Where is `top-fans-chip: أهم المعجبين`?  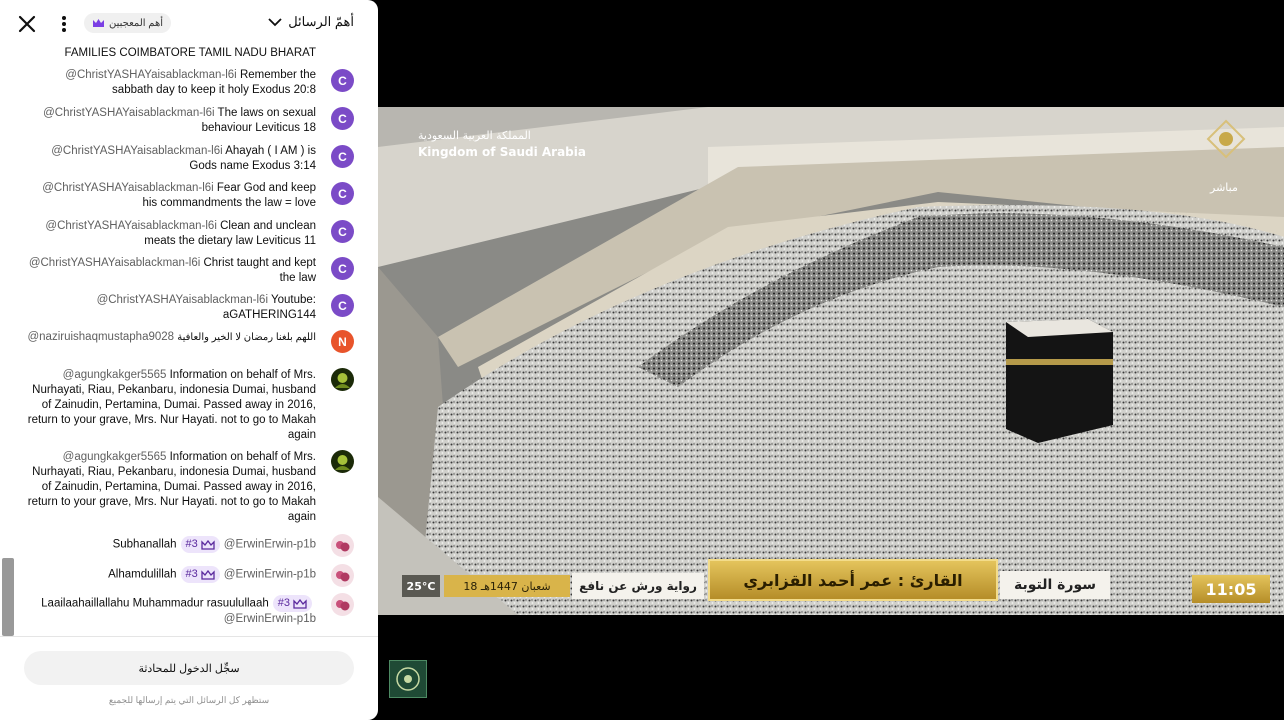
top-fans-chip: أهم المعجبين is located at coordinates (128, 23).